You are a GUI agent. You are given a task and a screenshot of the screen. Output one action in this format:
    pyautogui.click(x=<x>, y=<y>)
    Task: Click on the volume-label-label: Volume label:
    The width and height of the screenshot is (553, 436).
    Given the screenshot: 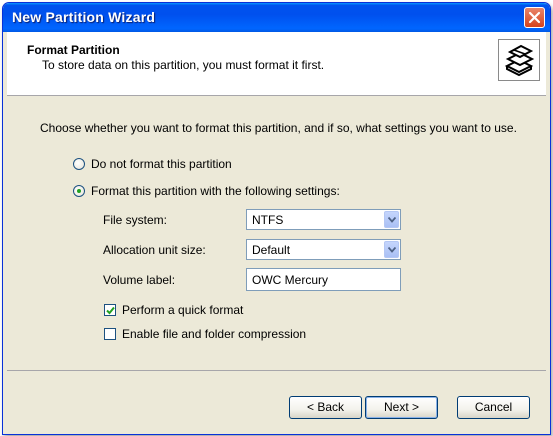 What is the action you would take?
    pyautogui.click(x=139, y=280)
    